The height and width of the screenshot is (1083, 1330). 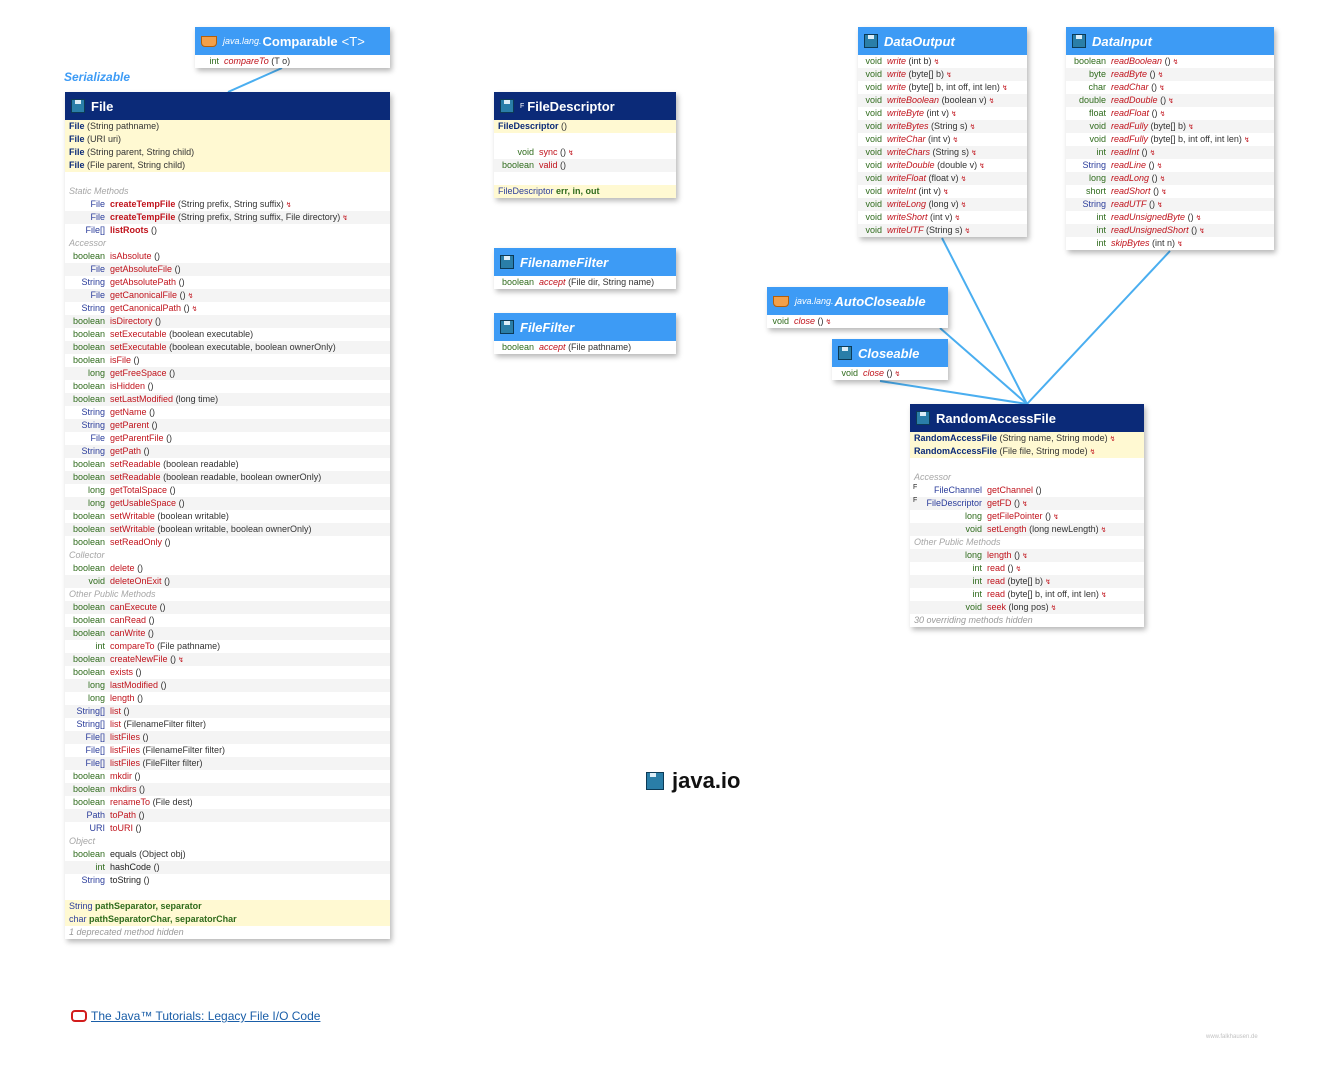 What do you see at coordinates (1170, 74) in the screenshot?
I see `method-row: byte readByte () ↯` at bounding box center [1170, 74].